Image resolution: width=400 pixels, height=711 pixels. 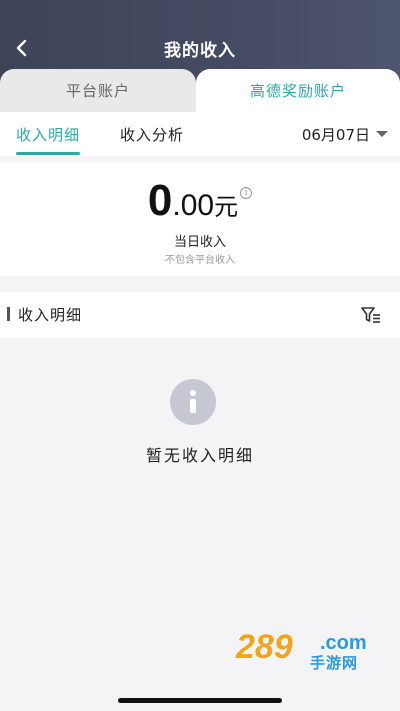 I want to click on watermark-logo: 289 .com 手游网, so click(x=311, y=652).